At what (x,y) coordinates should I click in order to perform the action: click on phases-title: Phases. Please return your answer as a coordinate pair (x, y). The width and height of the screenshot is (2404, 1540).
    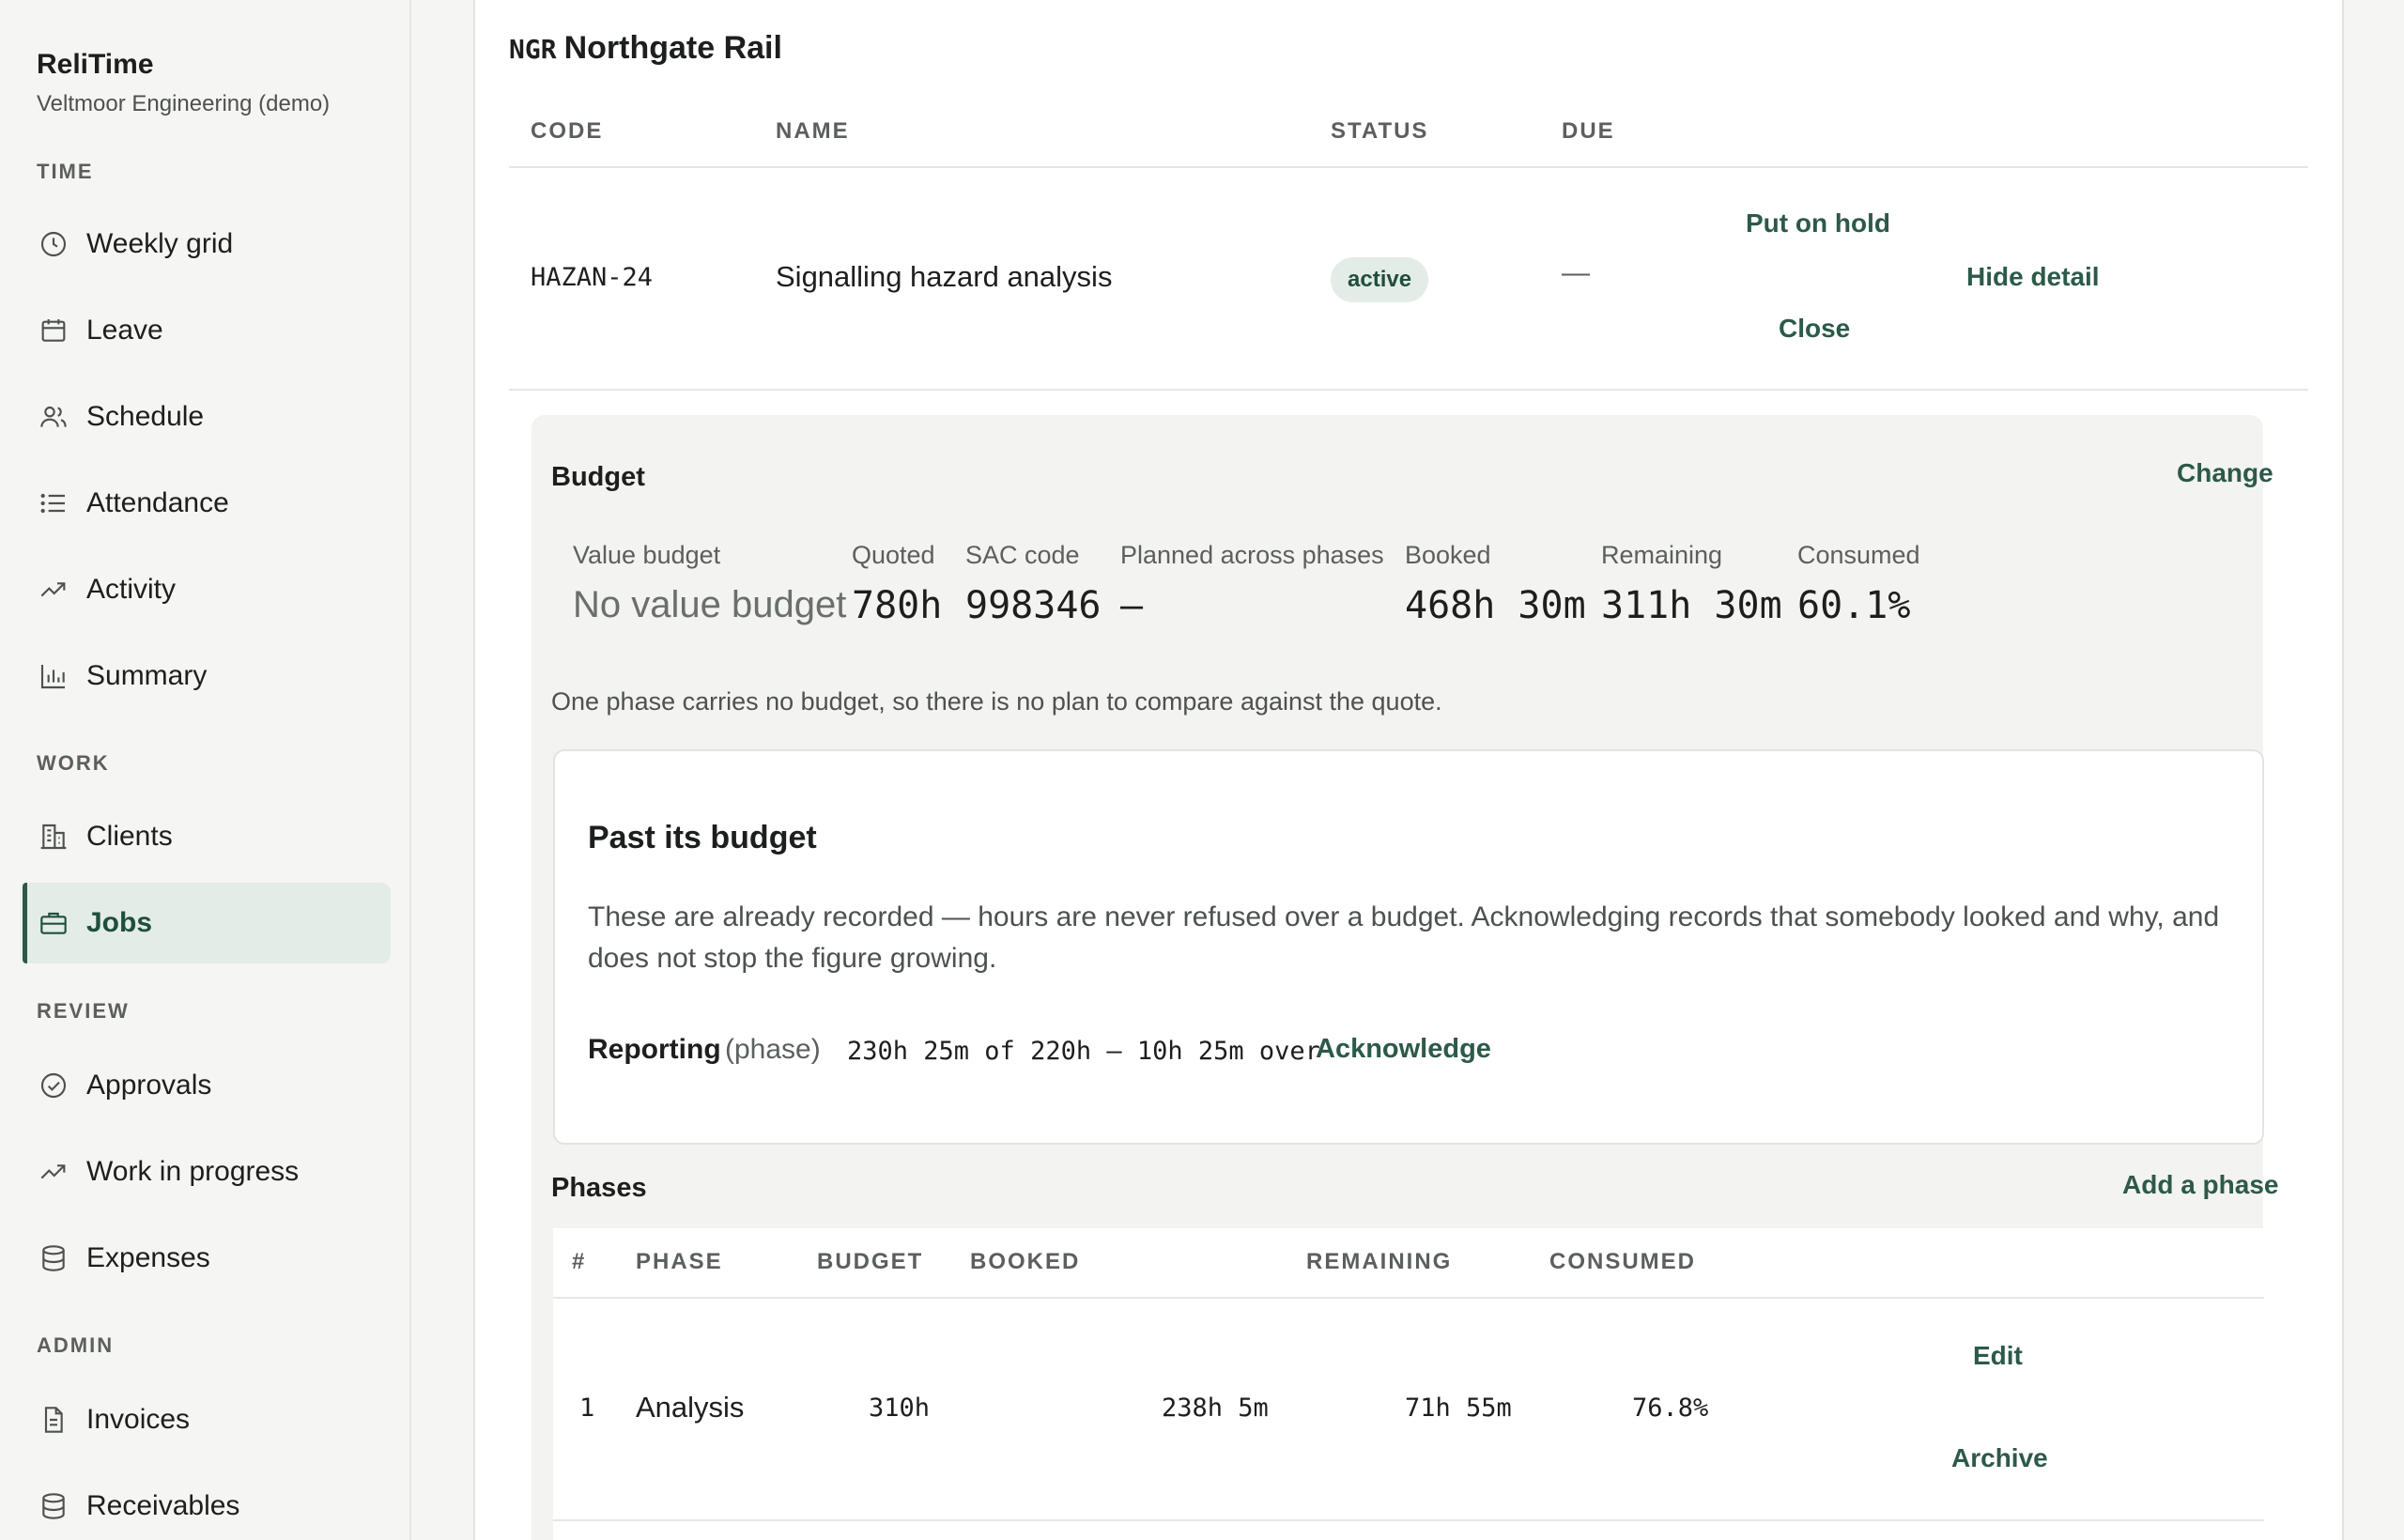
    Looking at the image, I should click on (599, 1188).